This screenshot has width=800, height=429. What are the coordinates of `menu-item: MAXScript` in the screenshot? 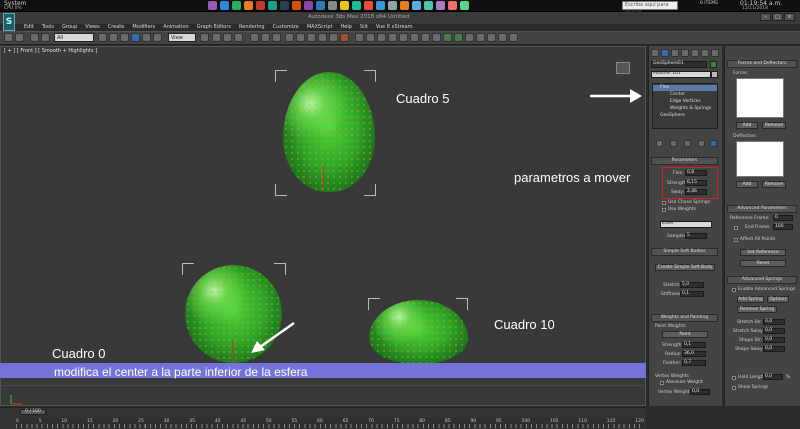 It's located at (320, 27).